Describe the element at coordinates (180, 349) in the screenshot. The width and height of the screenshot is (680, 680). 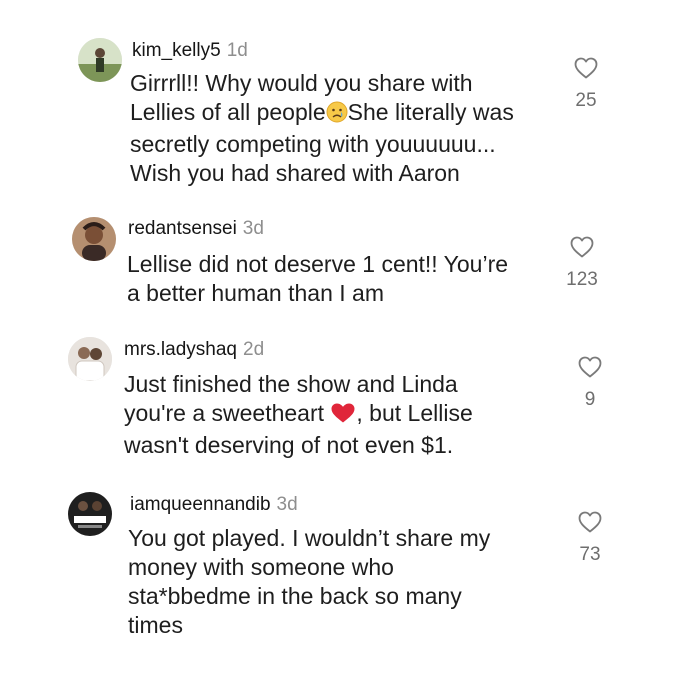
I see `username: mrs.ladyshaq` at that location.